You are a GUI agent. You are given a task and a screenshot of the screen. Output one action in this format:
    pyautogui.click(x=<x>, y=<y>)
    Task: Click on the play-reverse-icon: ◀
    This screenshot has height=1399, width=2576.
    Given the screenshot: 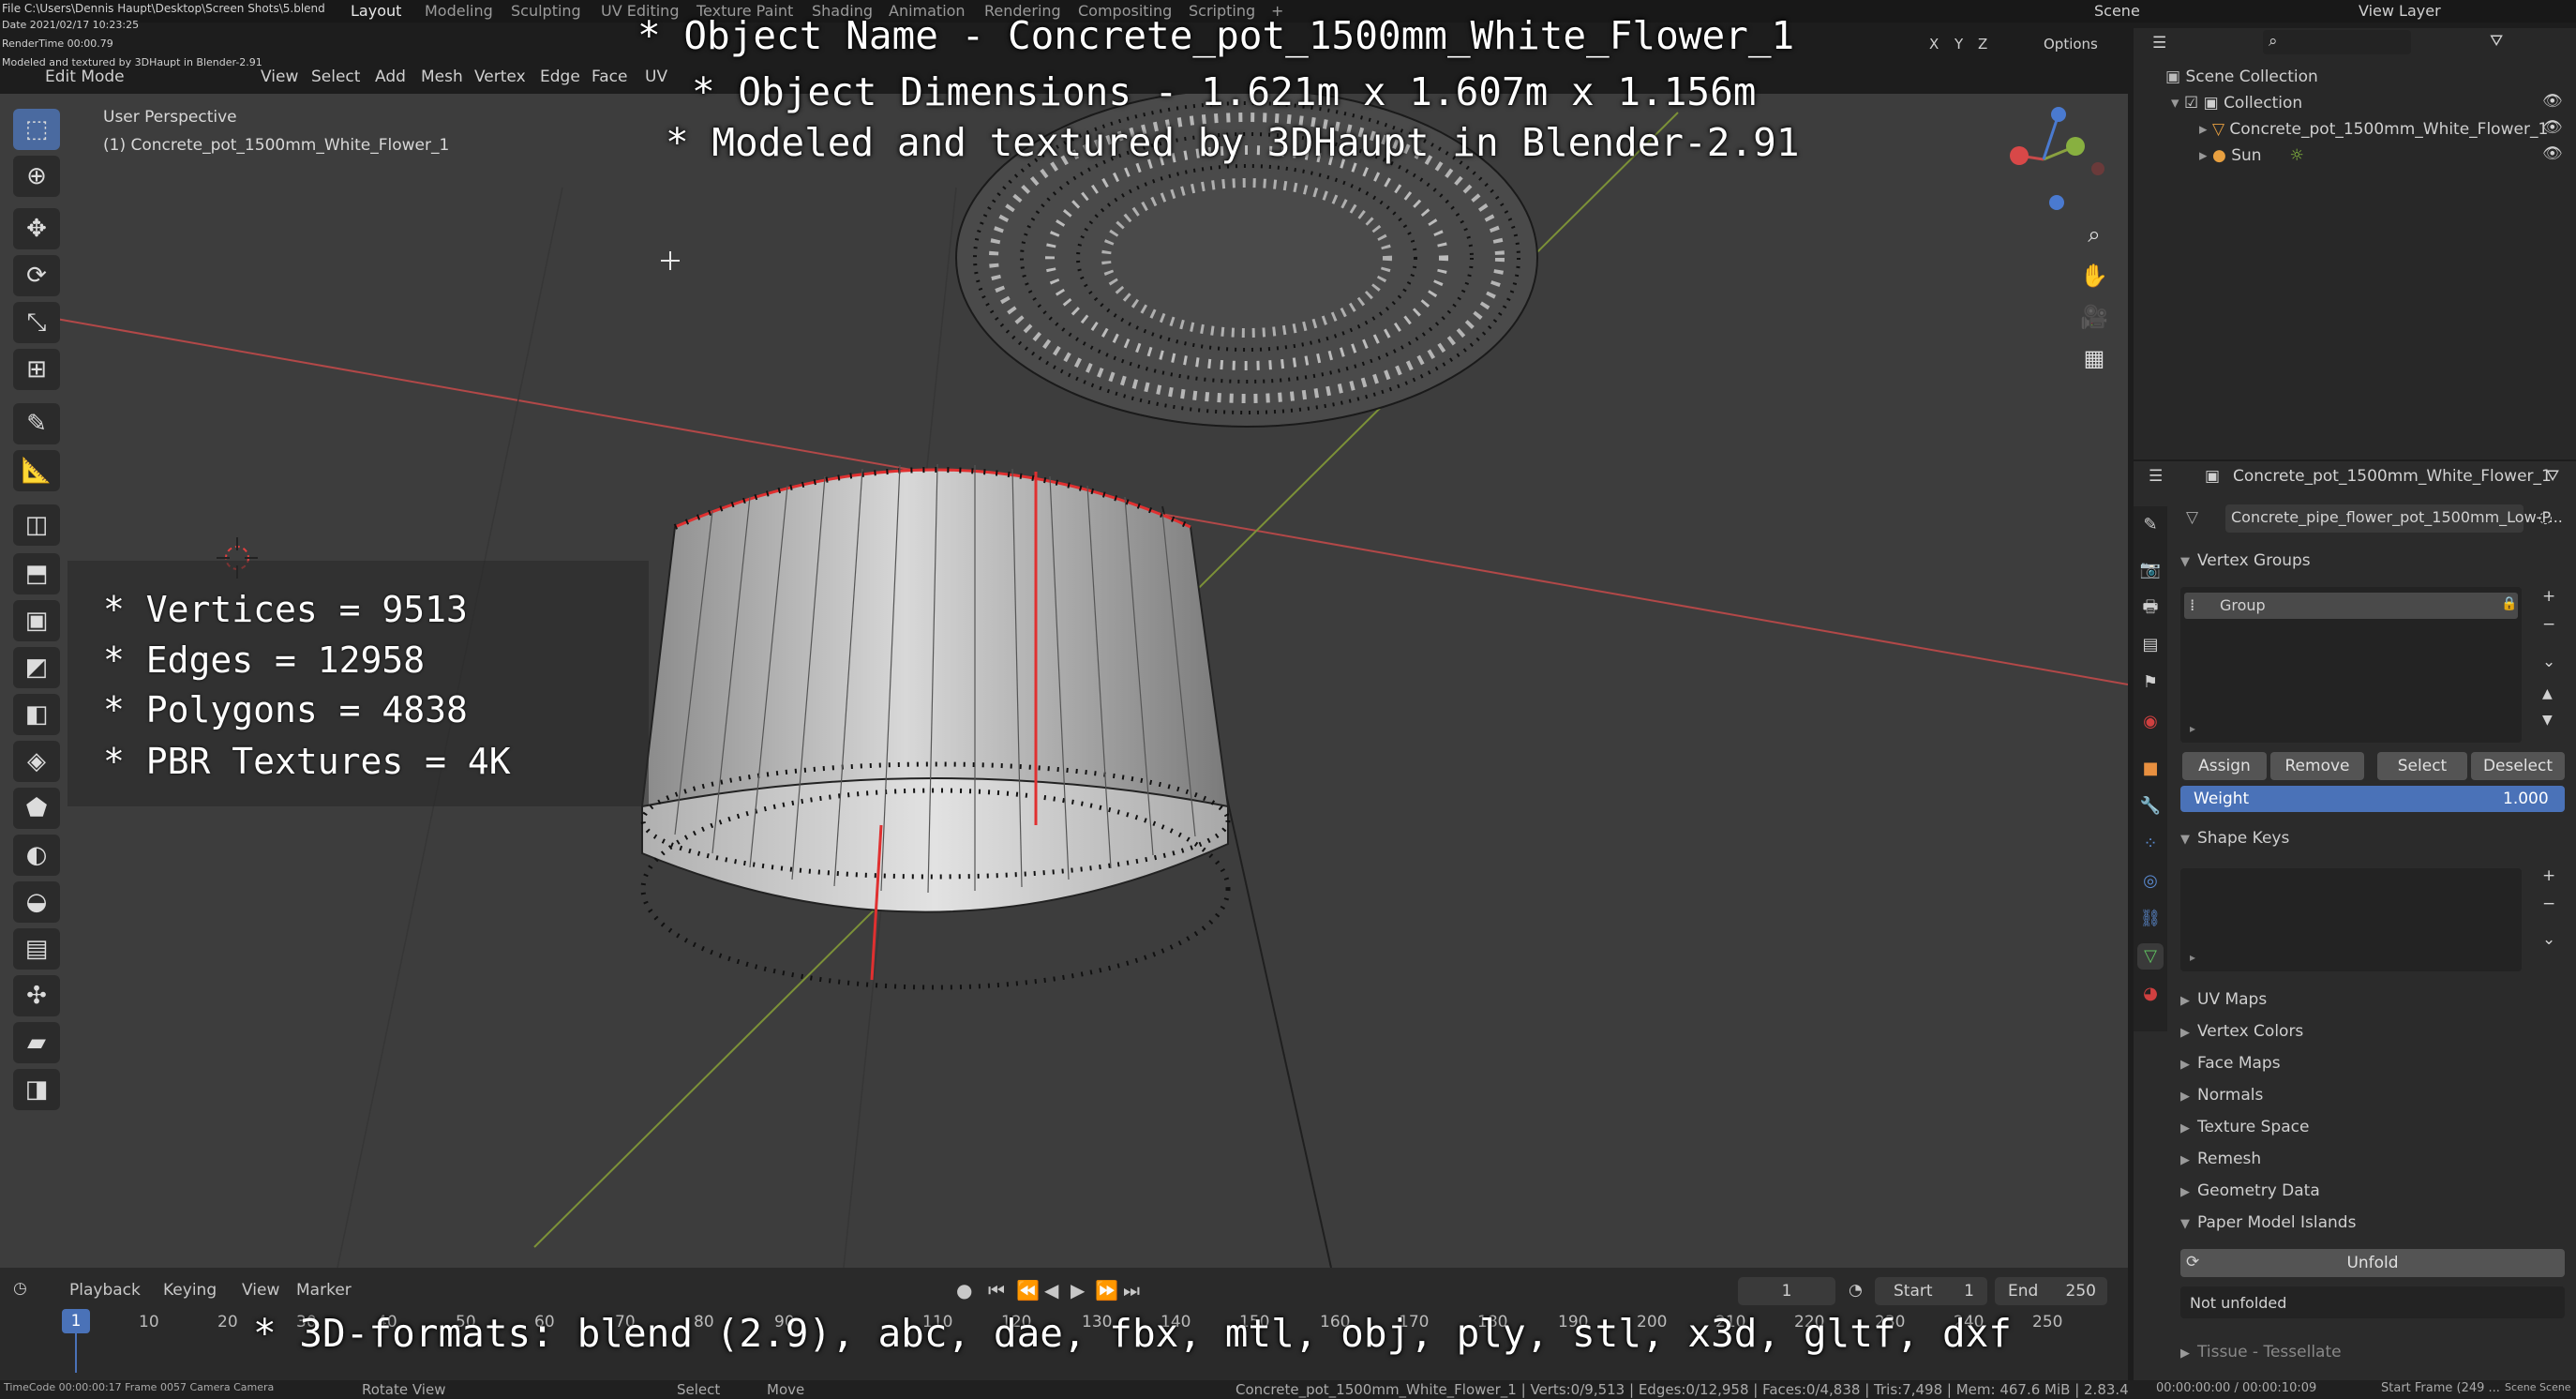 What is the action you would take?
    pyautogui.click(x=1051, y=1290)
    